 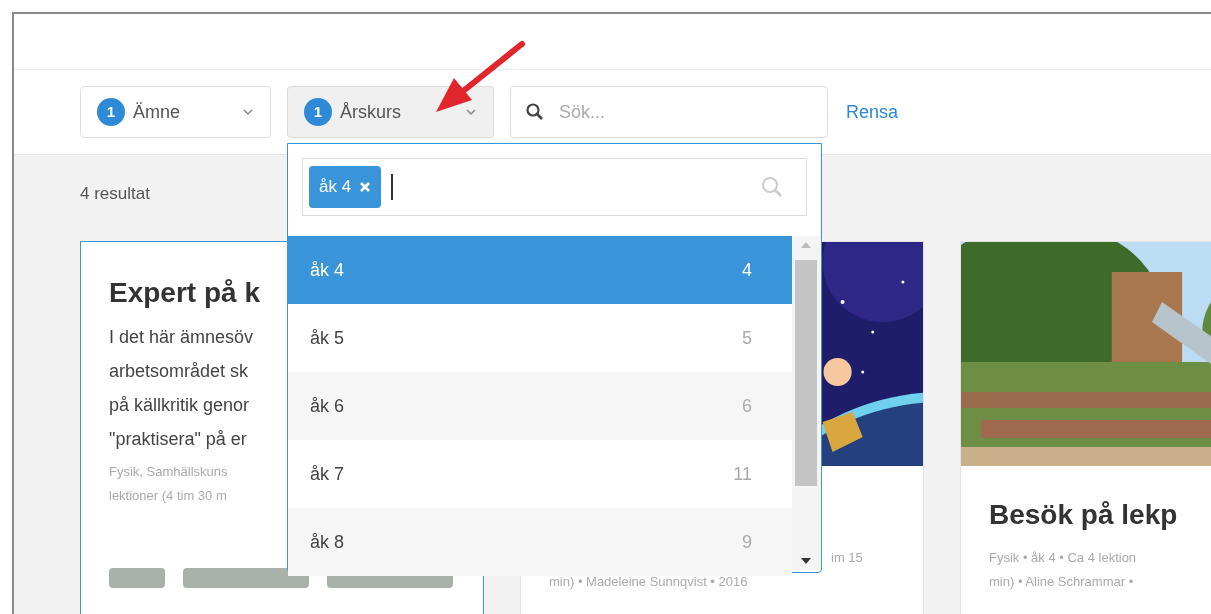 I want to click on card-title: Besök på lekp, so click(x=1083, y=515).